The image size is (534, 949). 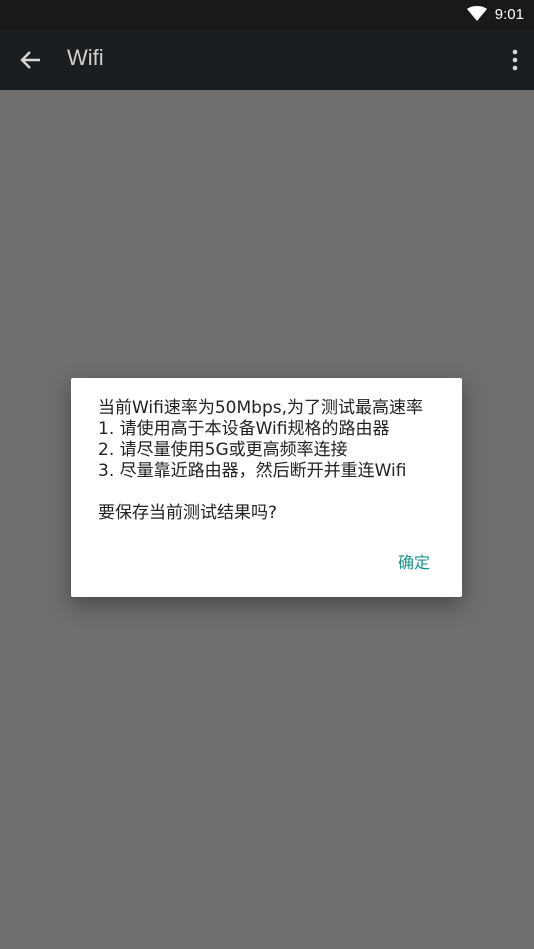 I want to click on page-title: Wifi, so click(x=85, y=57).